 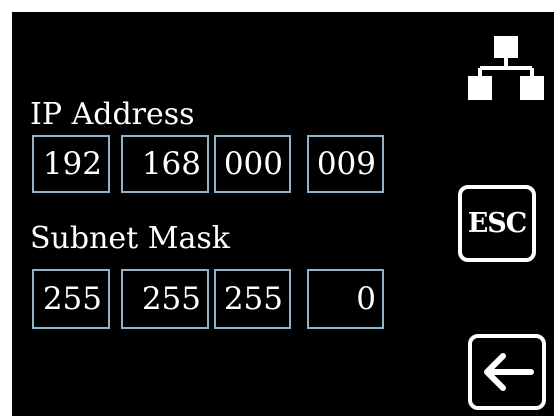 I want to click on subnet-mask-label: Subnet Mask, so click(x=130, y=238).